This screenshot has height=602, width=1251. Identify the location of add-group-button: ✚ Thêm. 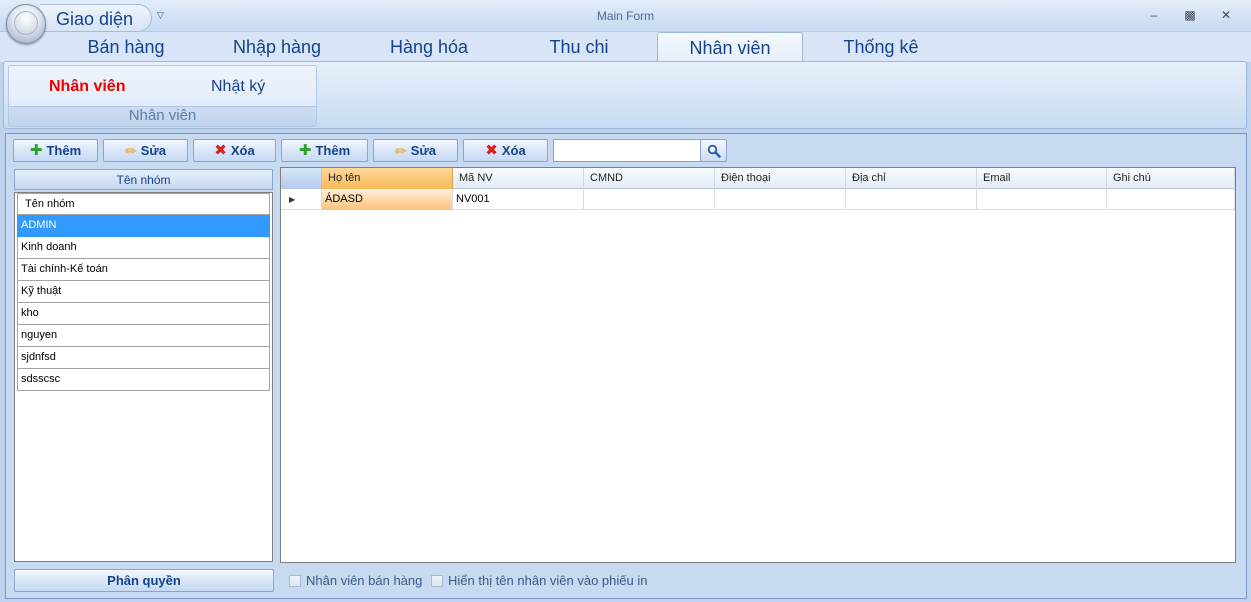
(55, 150).